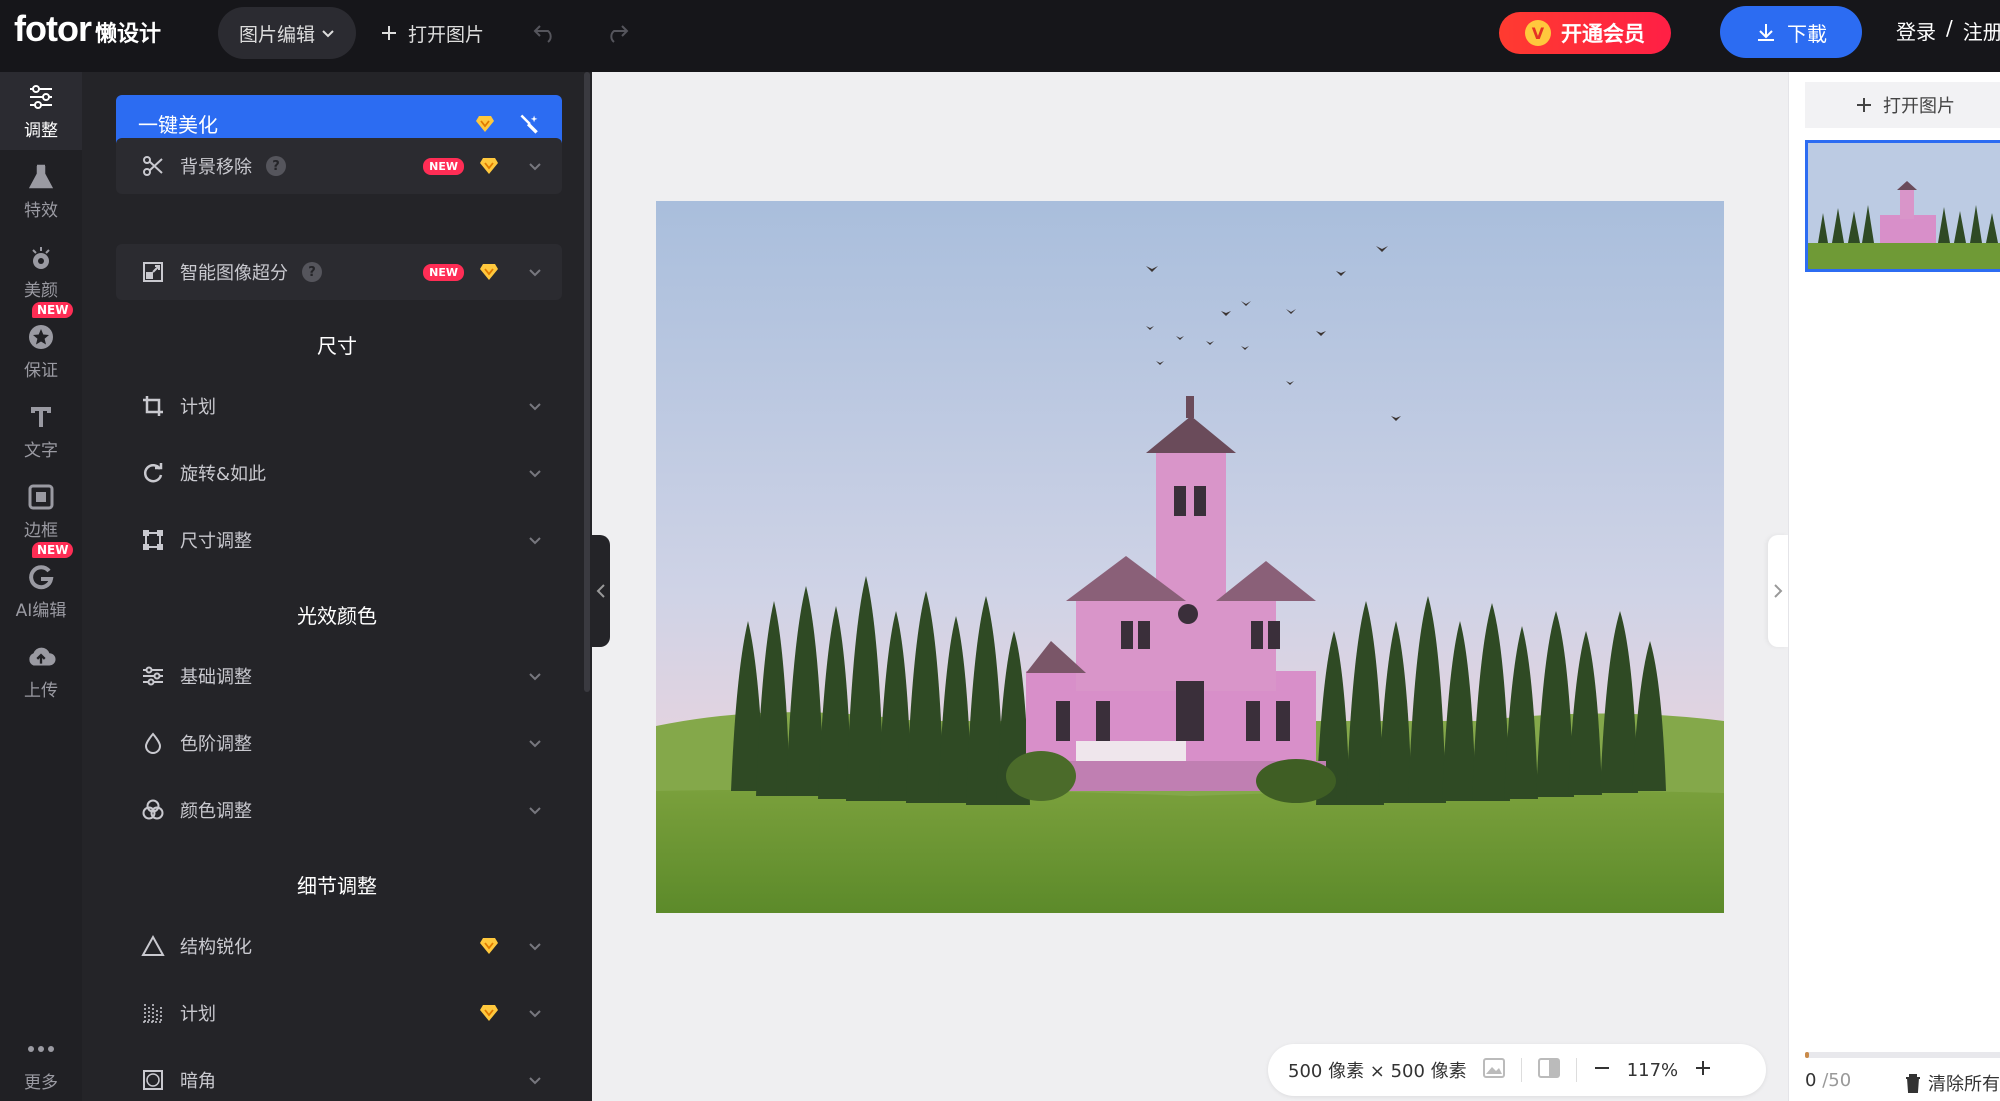 The image size is (2000, 1101). I want to click on tool-row-basic-adjust: 基础调整, so click(339, 676).